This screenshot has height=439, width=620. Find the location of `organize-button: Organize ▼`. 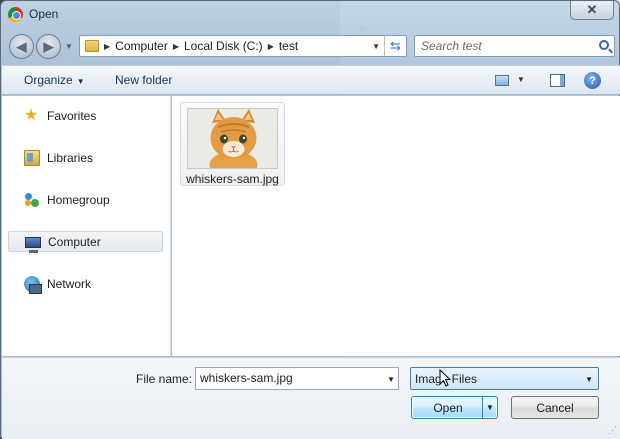

organize-button: Organize ▼ is located at coordinates (54, 80).